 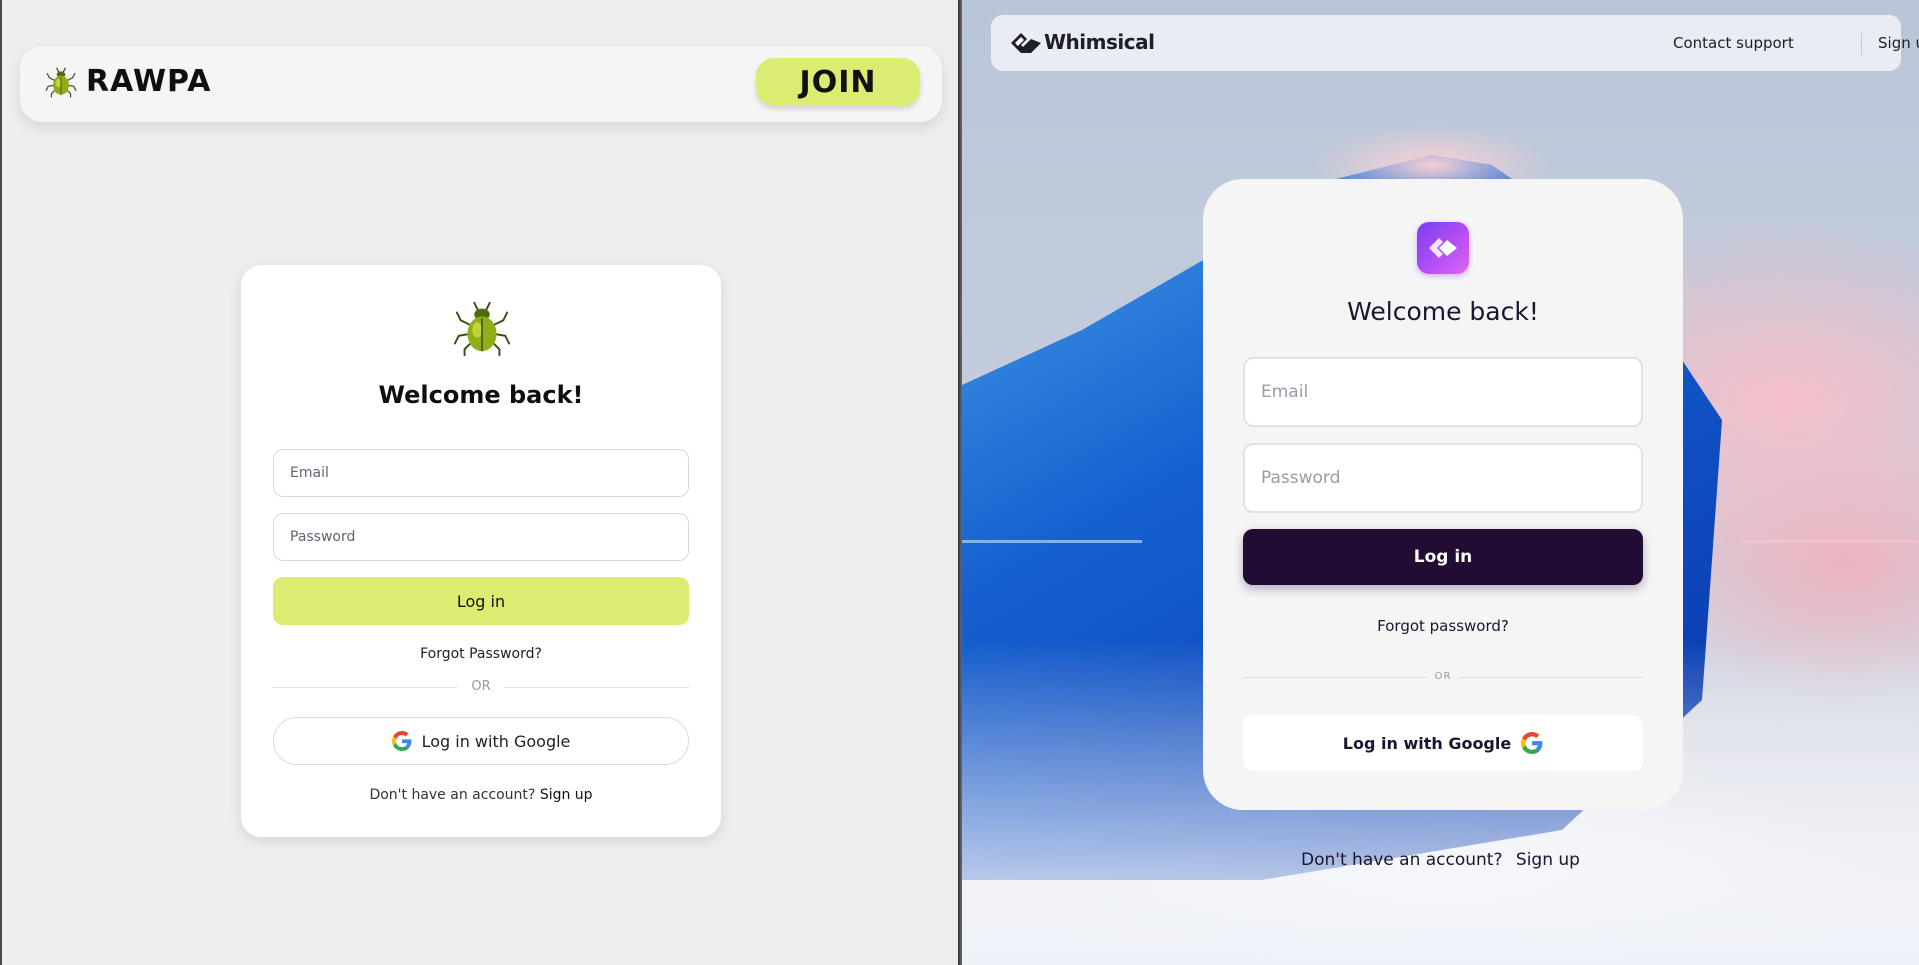 What do you see at coordinates (1443, 626) in the screenshot?
I see `forgot-password-link: Forgot password?` at bounding box center [1443, 626].